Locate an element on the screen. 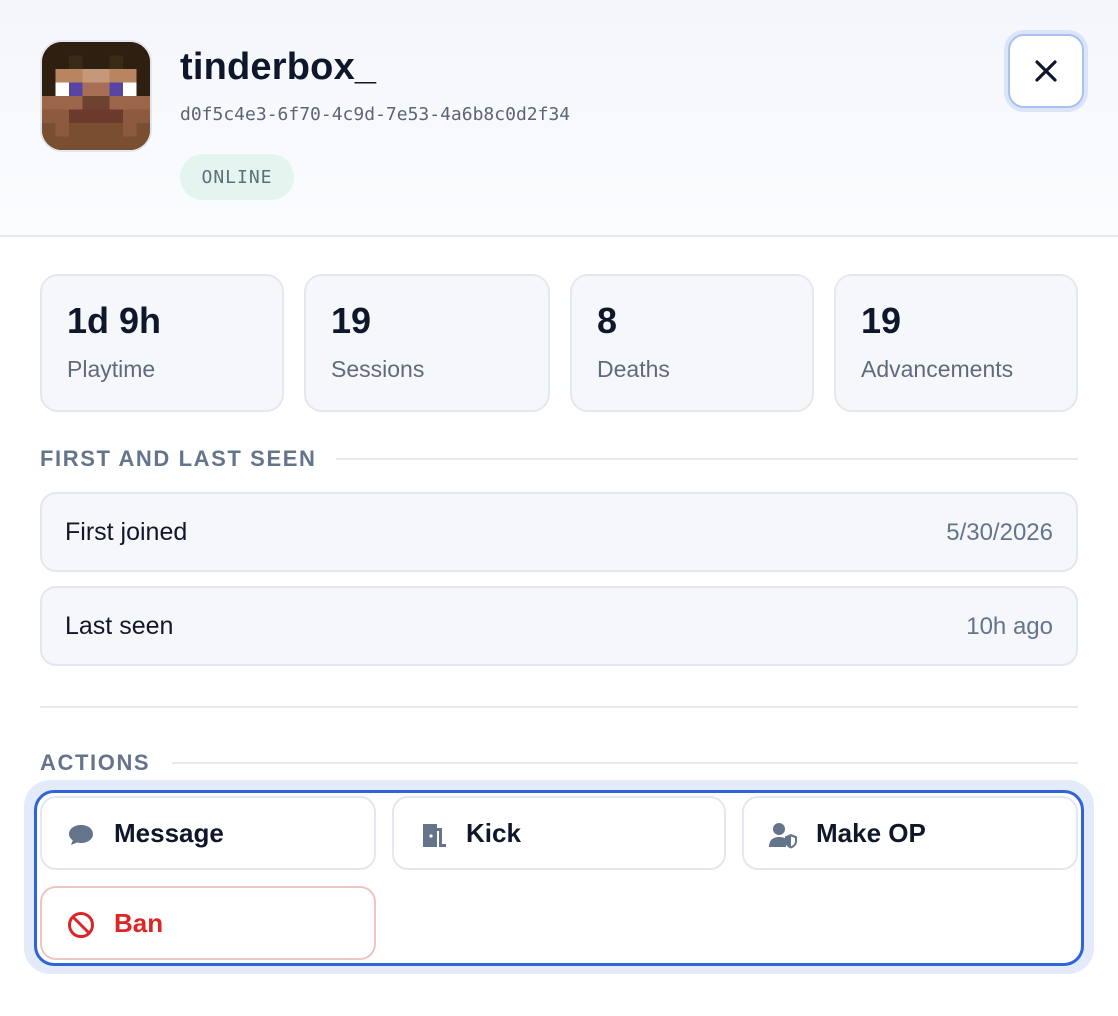 This screenshot has width=1118, height=1016. info-label: First joined is located at coordinates (126, 532).